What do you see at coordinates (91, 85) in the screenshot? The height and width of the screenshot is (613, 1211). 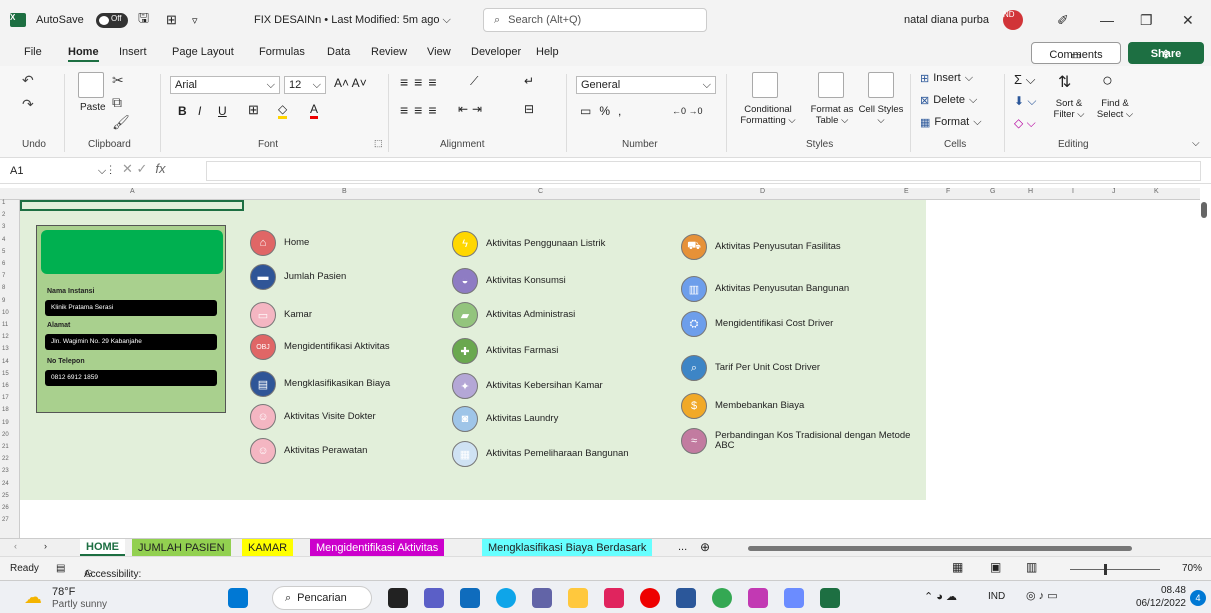 I see `paste-icon` at bounding box center [91, 85].